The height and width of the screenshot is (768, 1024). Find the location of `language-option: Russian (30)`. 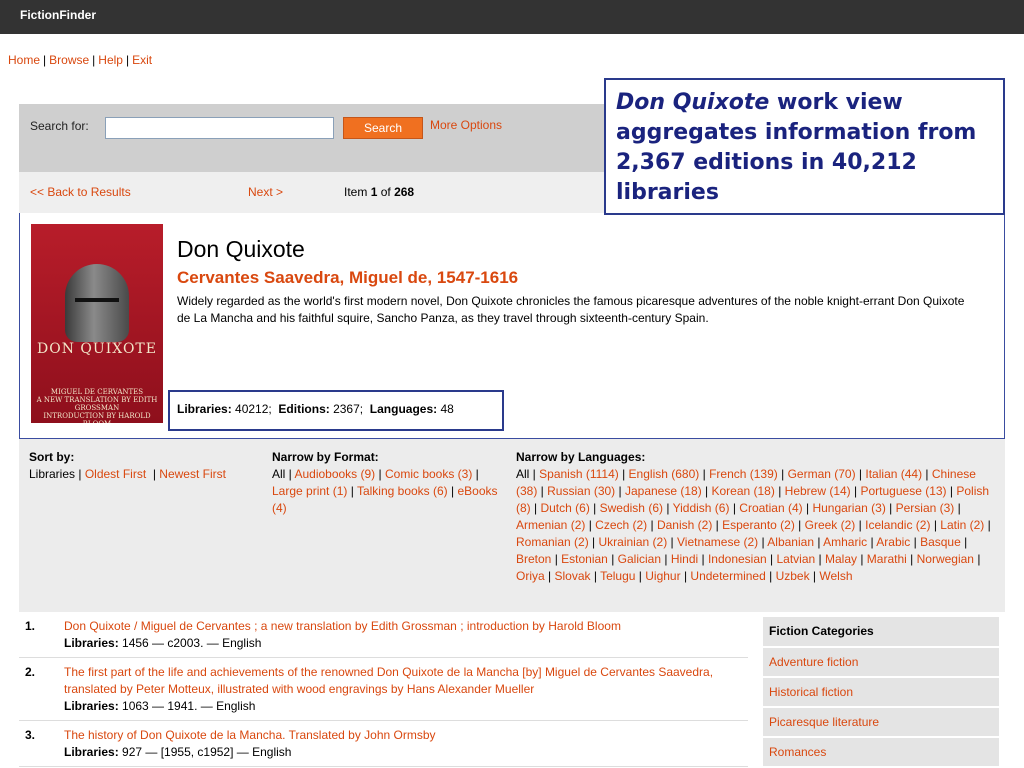

language-option: Russian (30) is located at coordinates (581, 491).